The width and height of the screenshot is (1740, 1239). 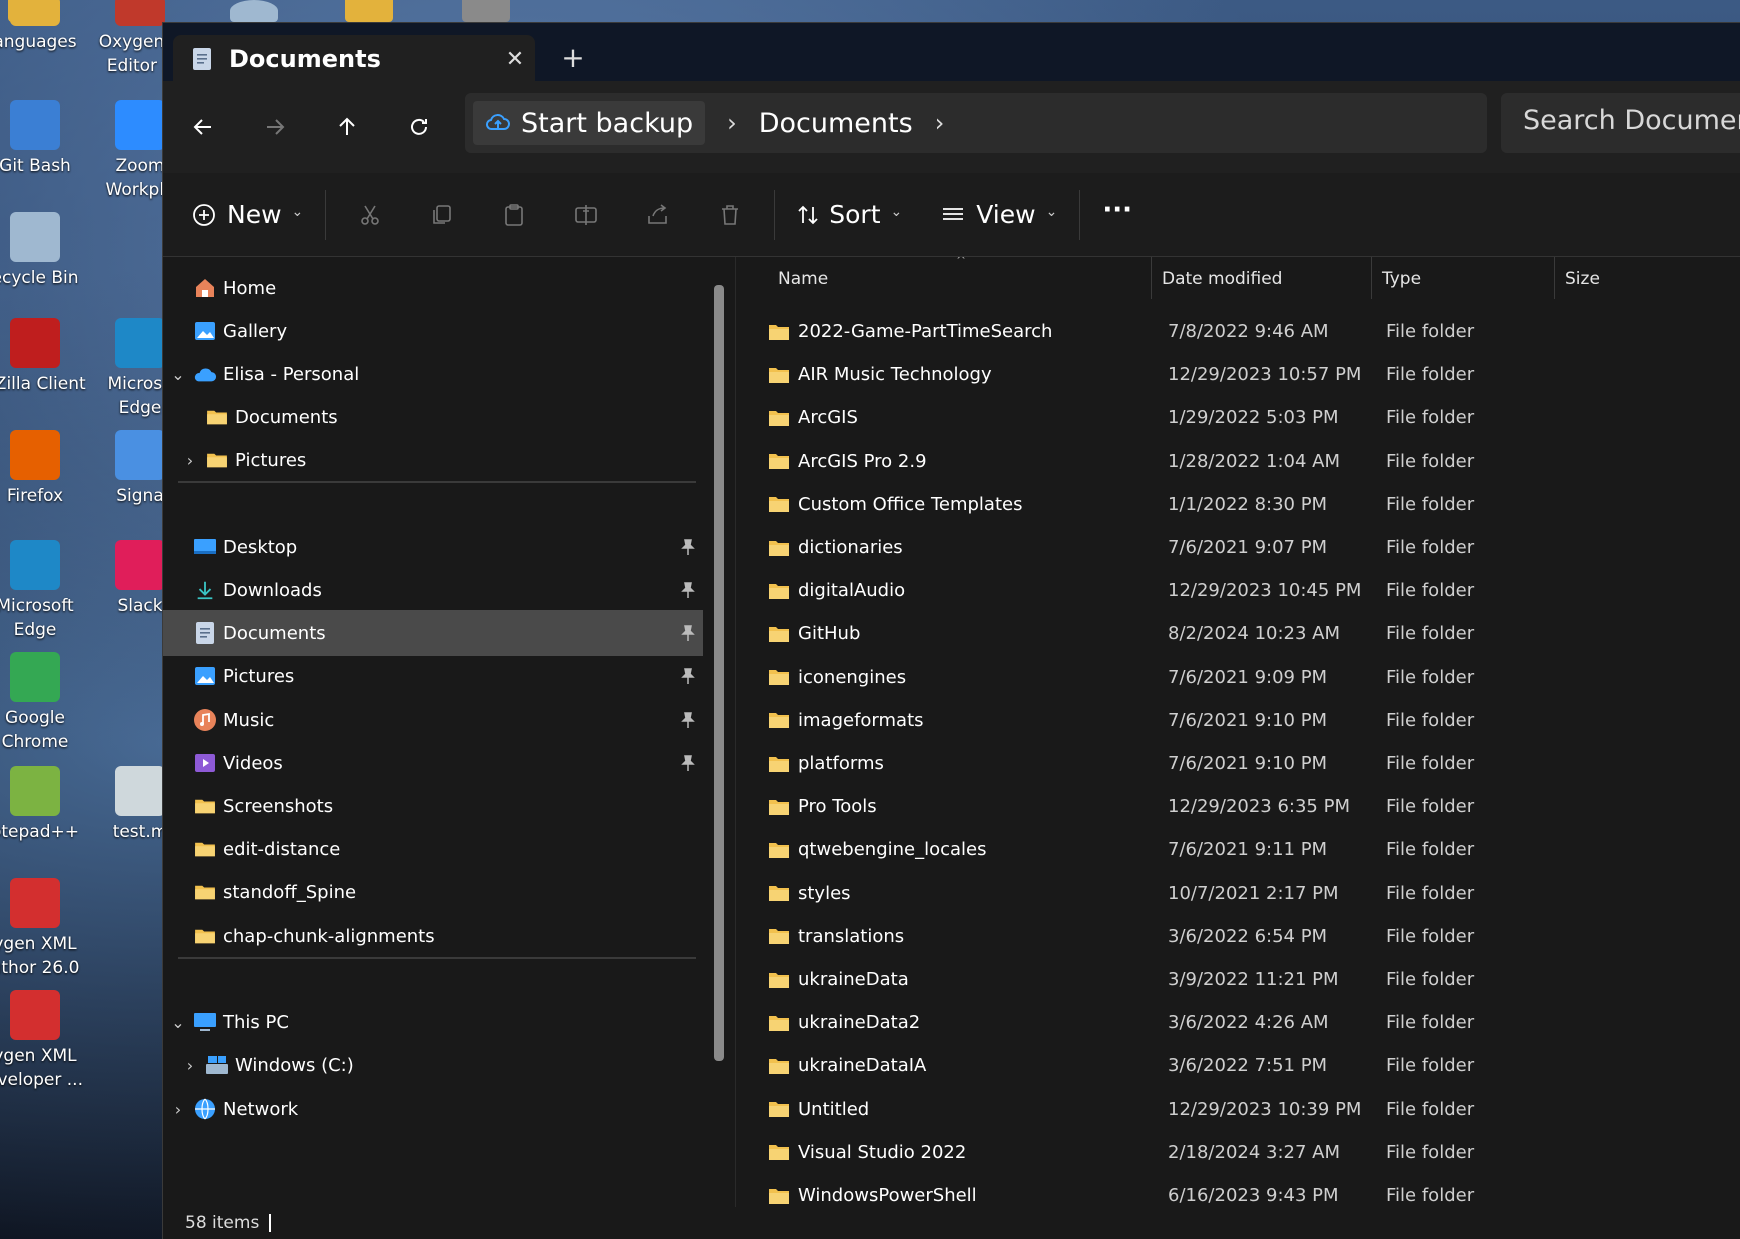 I want to click on rename-button, so click(x=586, y=215).